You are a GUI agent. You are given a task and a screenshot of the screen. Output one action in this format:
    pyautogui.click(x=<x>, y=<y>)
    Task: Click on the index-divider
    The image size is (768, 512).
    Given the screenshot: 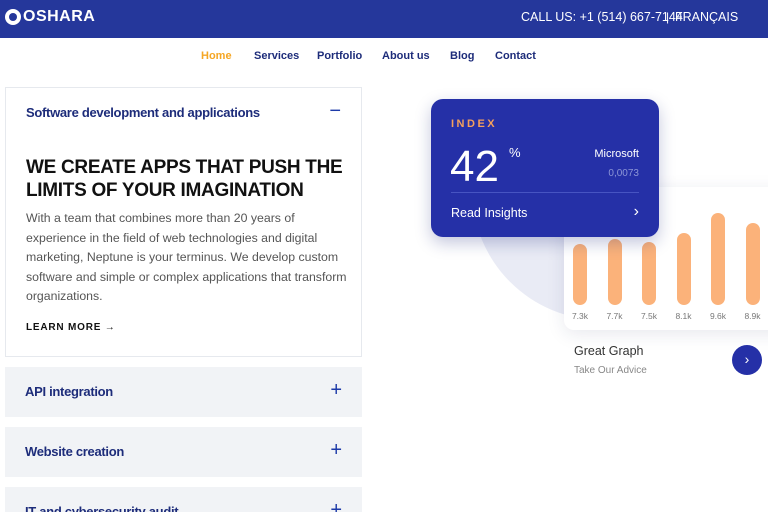 What is the action you would take?
    pyautogui.click(x=545, y=192)
    